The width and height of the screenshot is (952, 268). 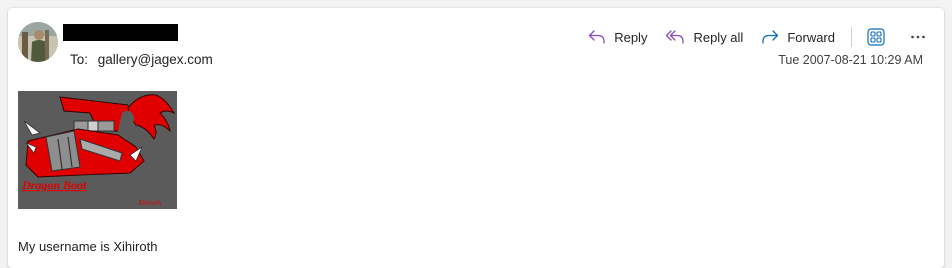 What do you see at coordinates (851, 37) in the screenshot?
I see `actions-divider` at bounding box center [851, 37].